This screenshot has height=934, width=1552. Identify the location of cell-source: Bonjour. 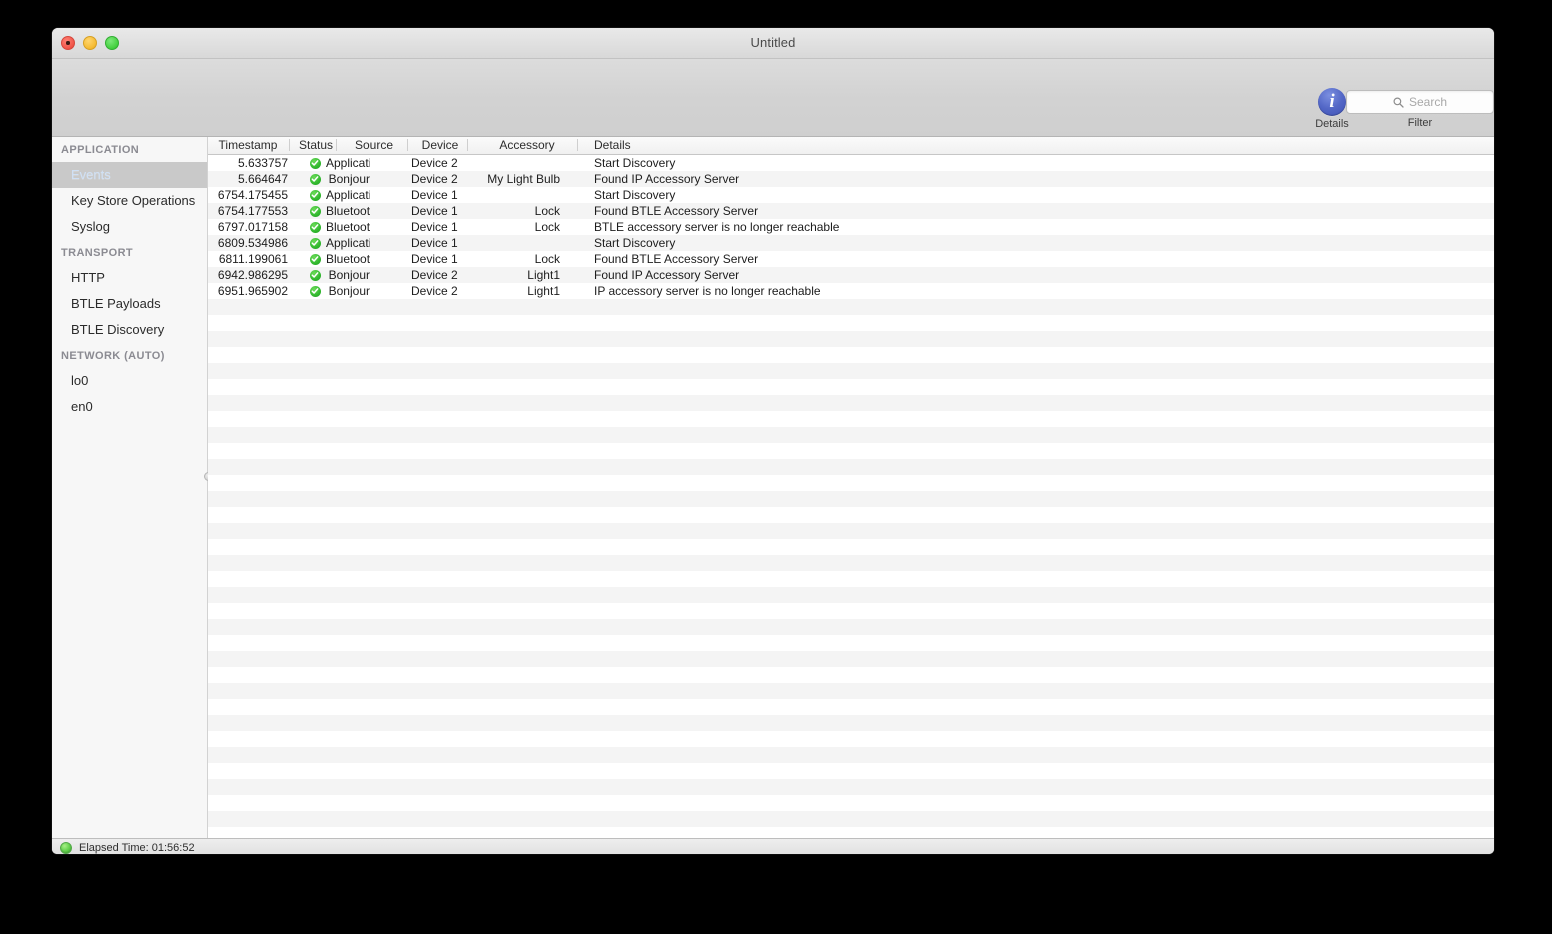
(349, 291).